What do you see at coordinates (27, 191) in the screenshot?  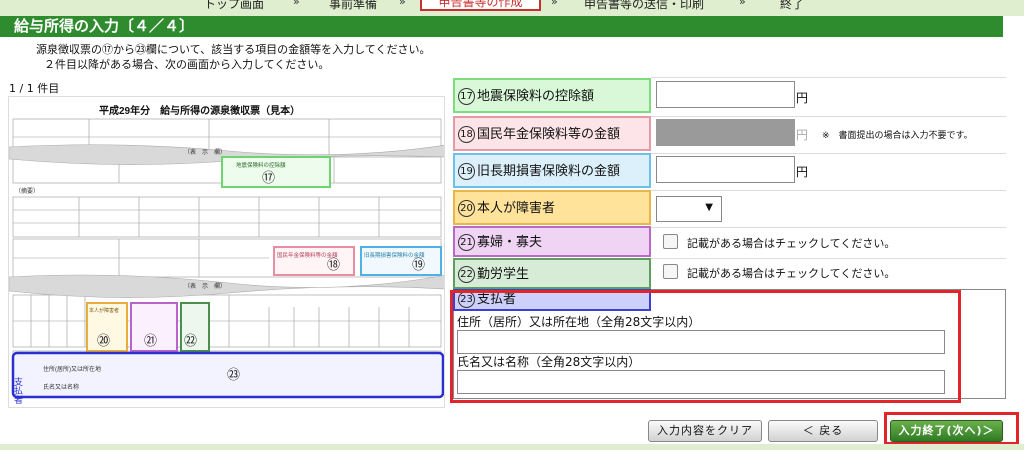 I see `slip-summary-label: （摘要）` at bounding box center [27, 191].